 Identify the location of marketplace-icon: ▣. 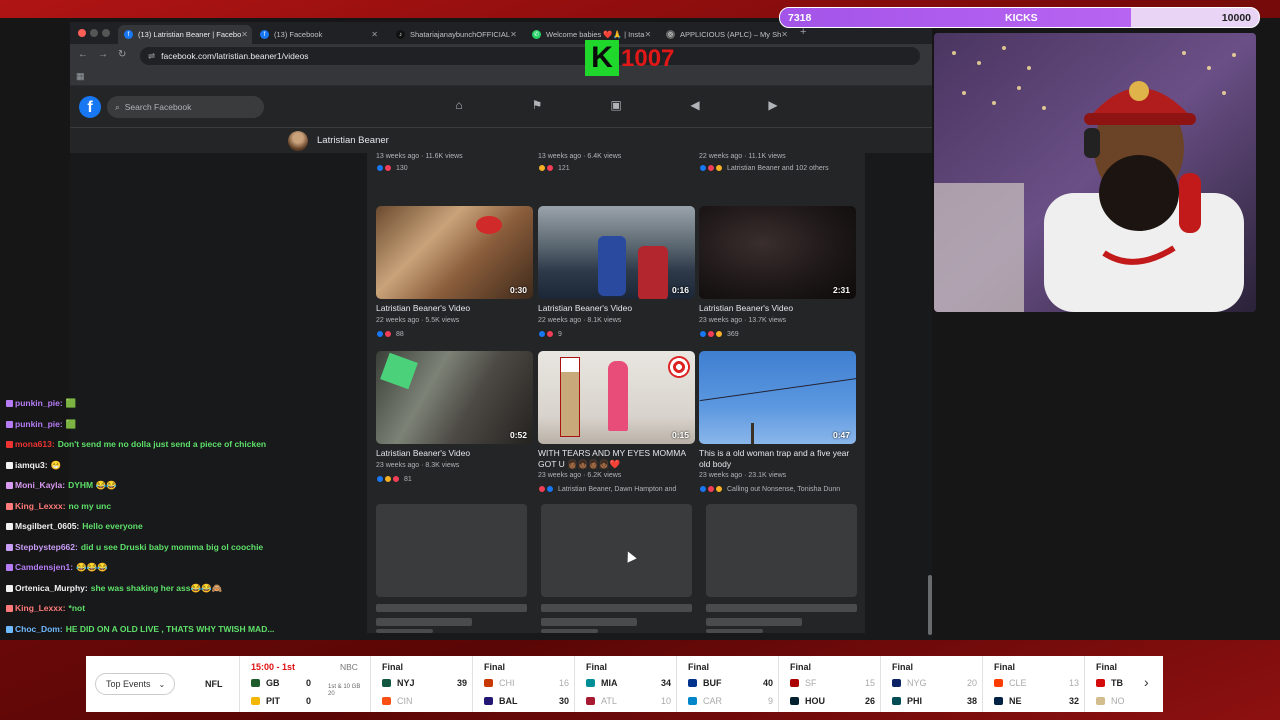
(616, 106).